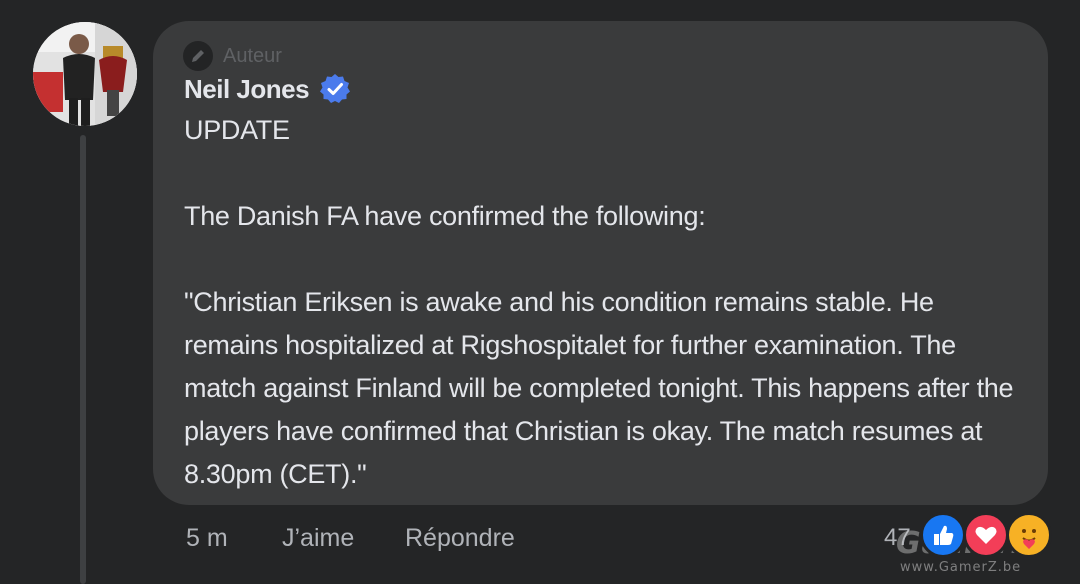 The width and height of the screenshot is (1080, 584). I want to click on avatar-photo, so click(85, 74).